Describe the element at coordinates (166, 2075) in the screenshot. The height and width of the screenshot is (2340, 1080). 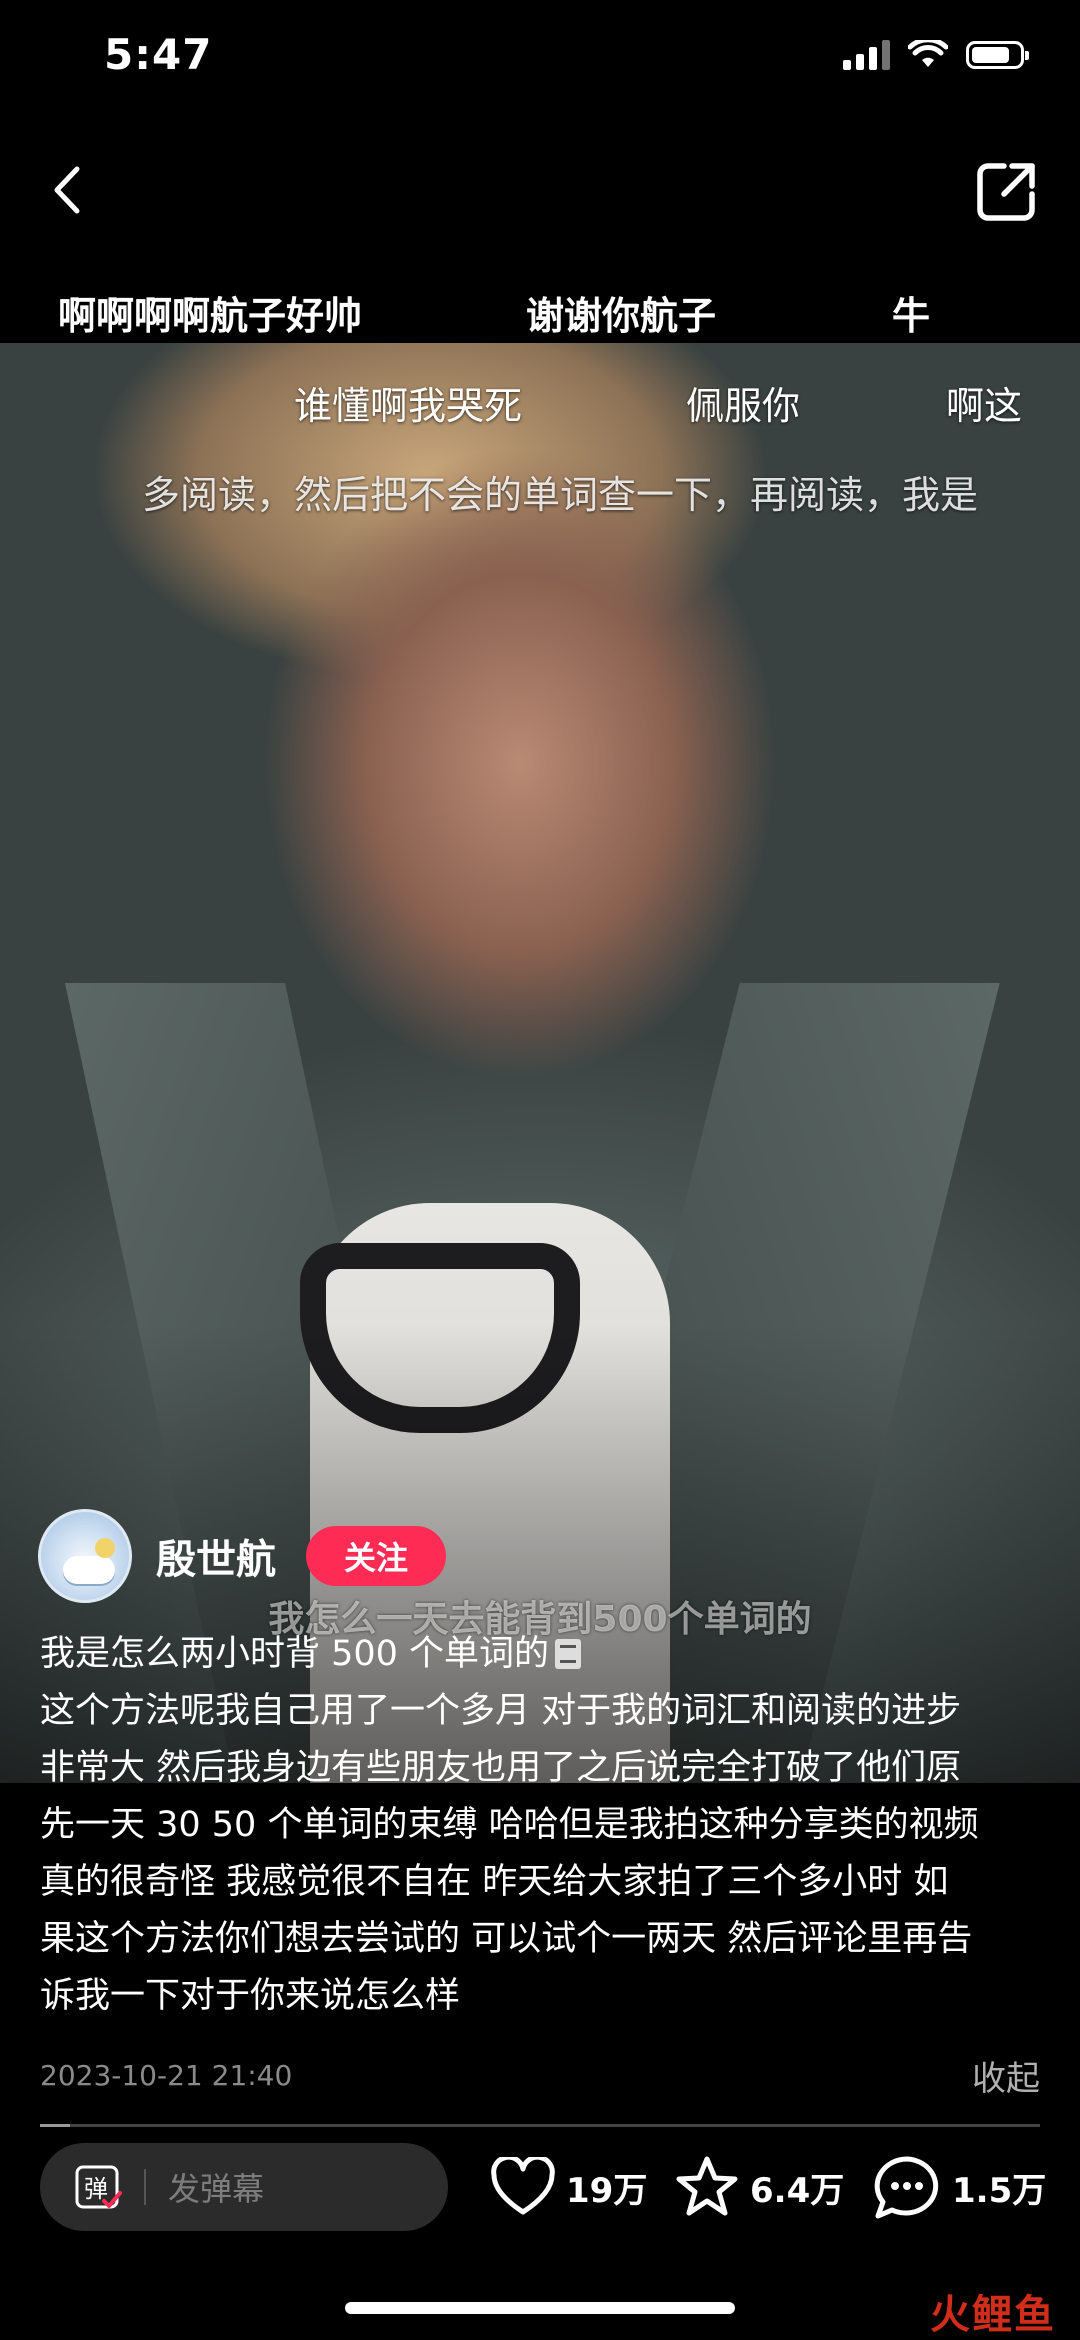
I see `post-date: 2023-10-21 21:40` at that location.